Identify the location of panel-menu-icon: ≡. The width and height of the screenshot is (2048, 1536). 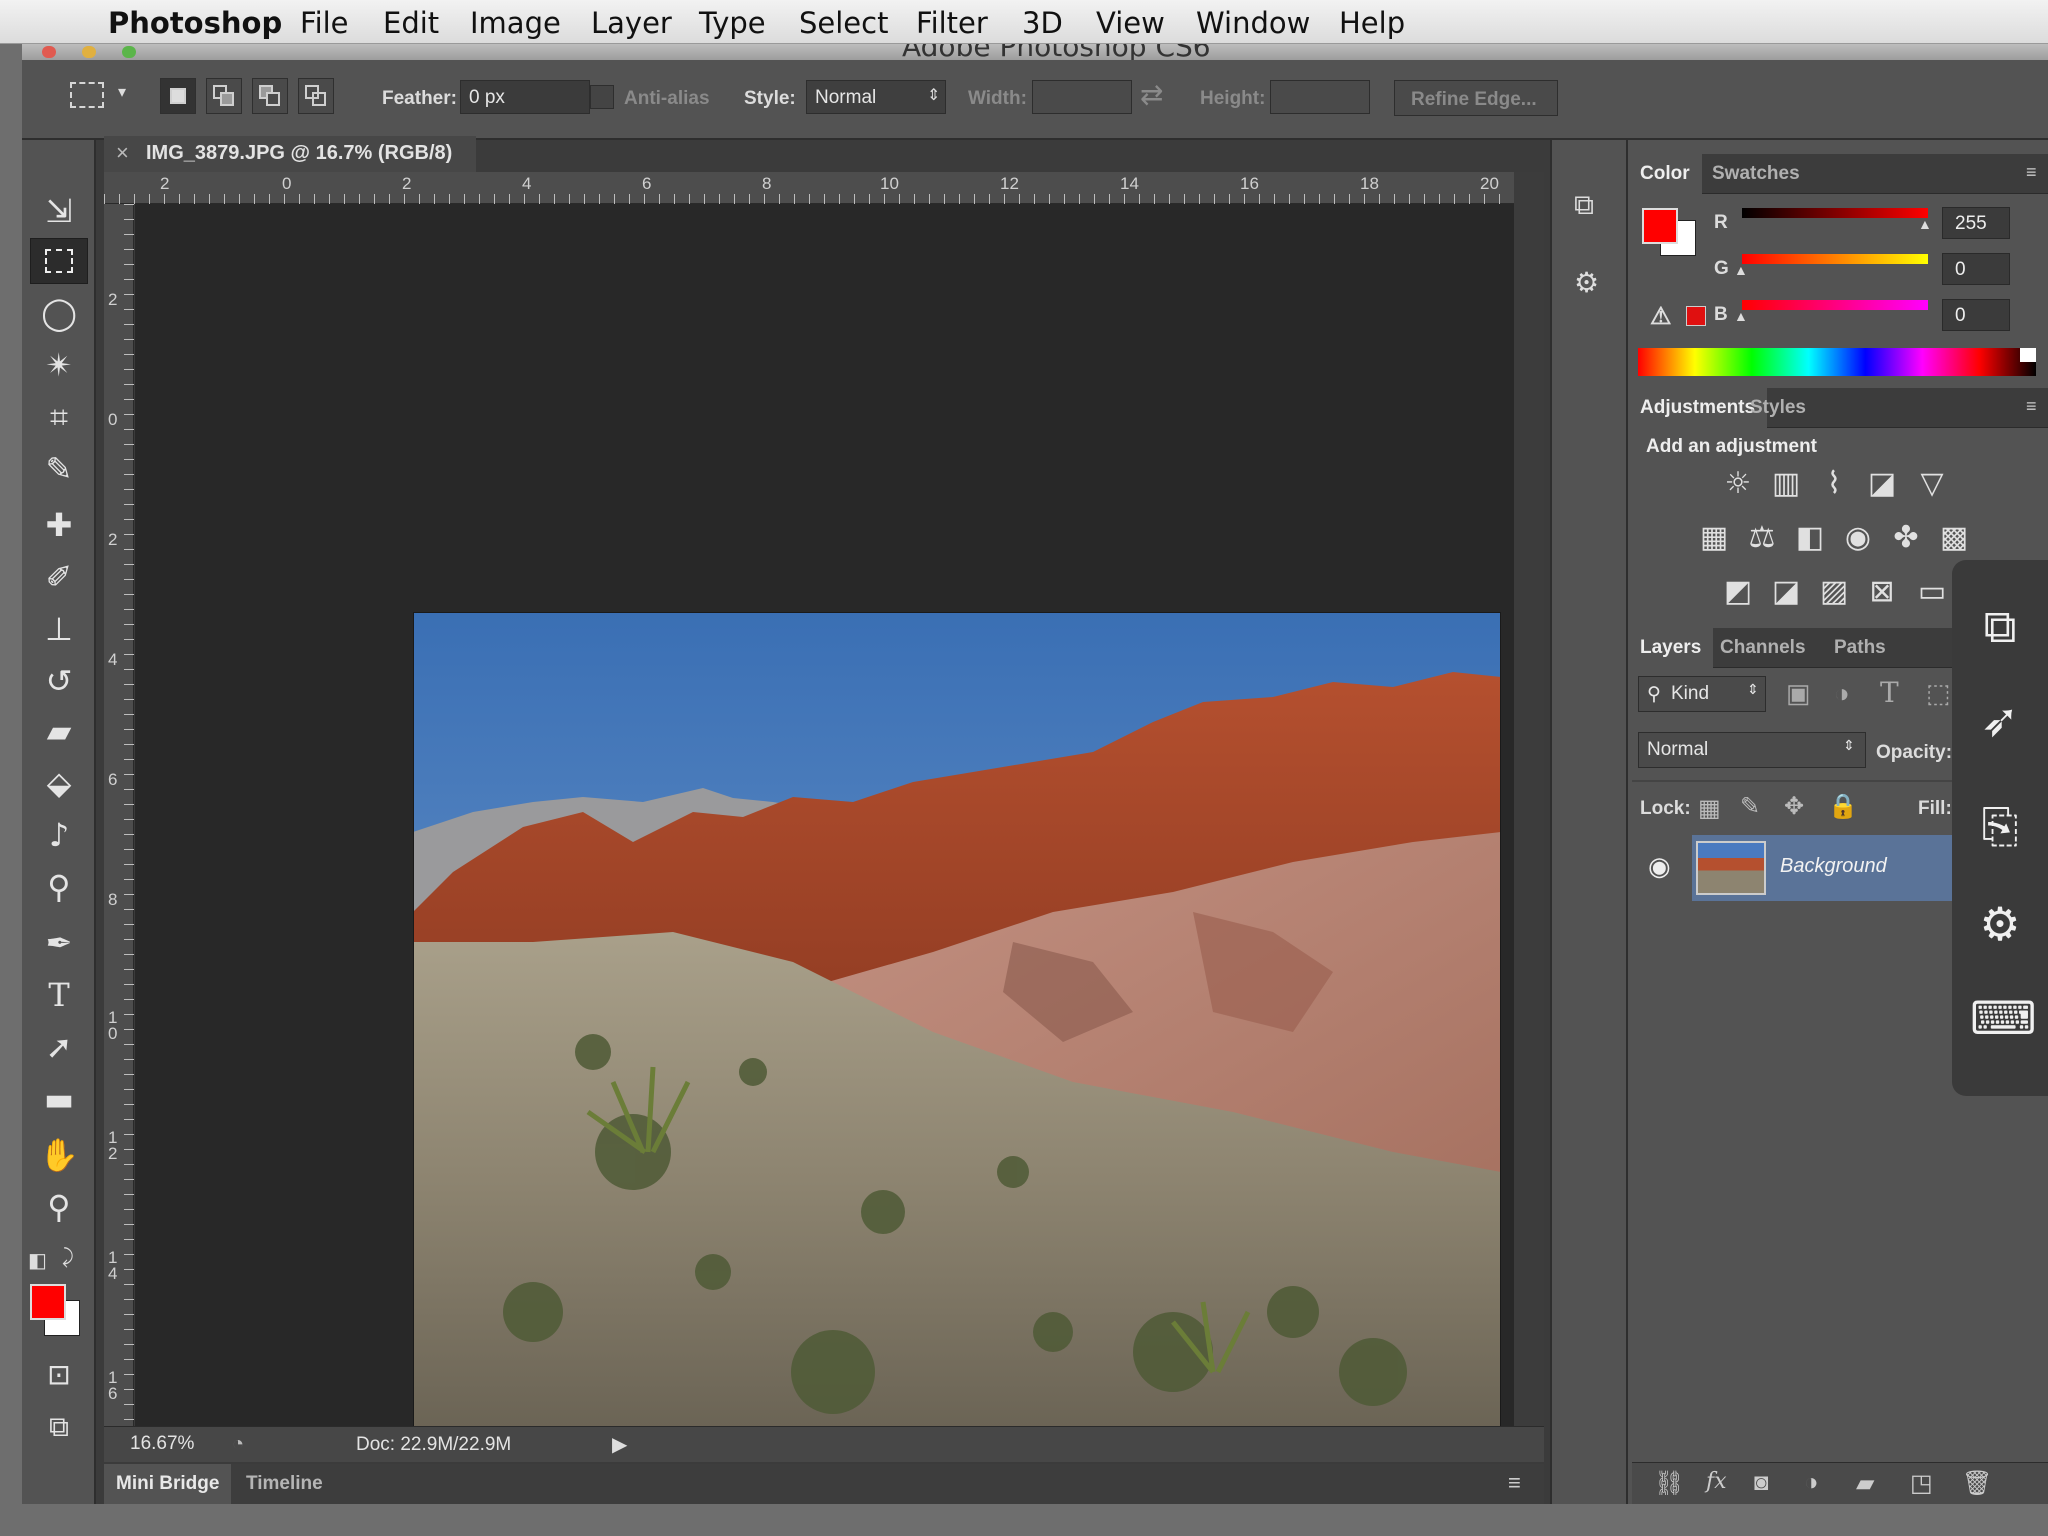
(2031, 406).